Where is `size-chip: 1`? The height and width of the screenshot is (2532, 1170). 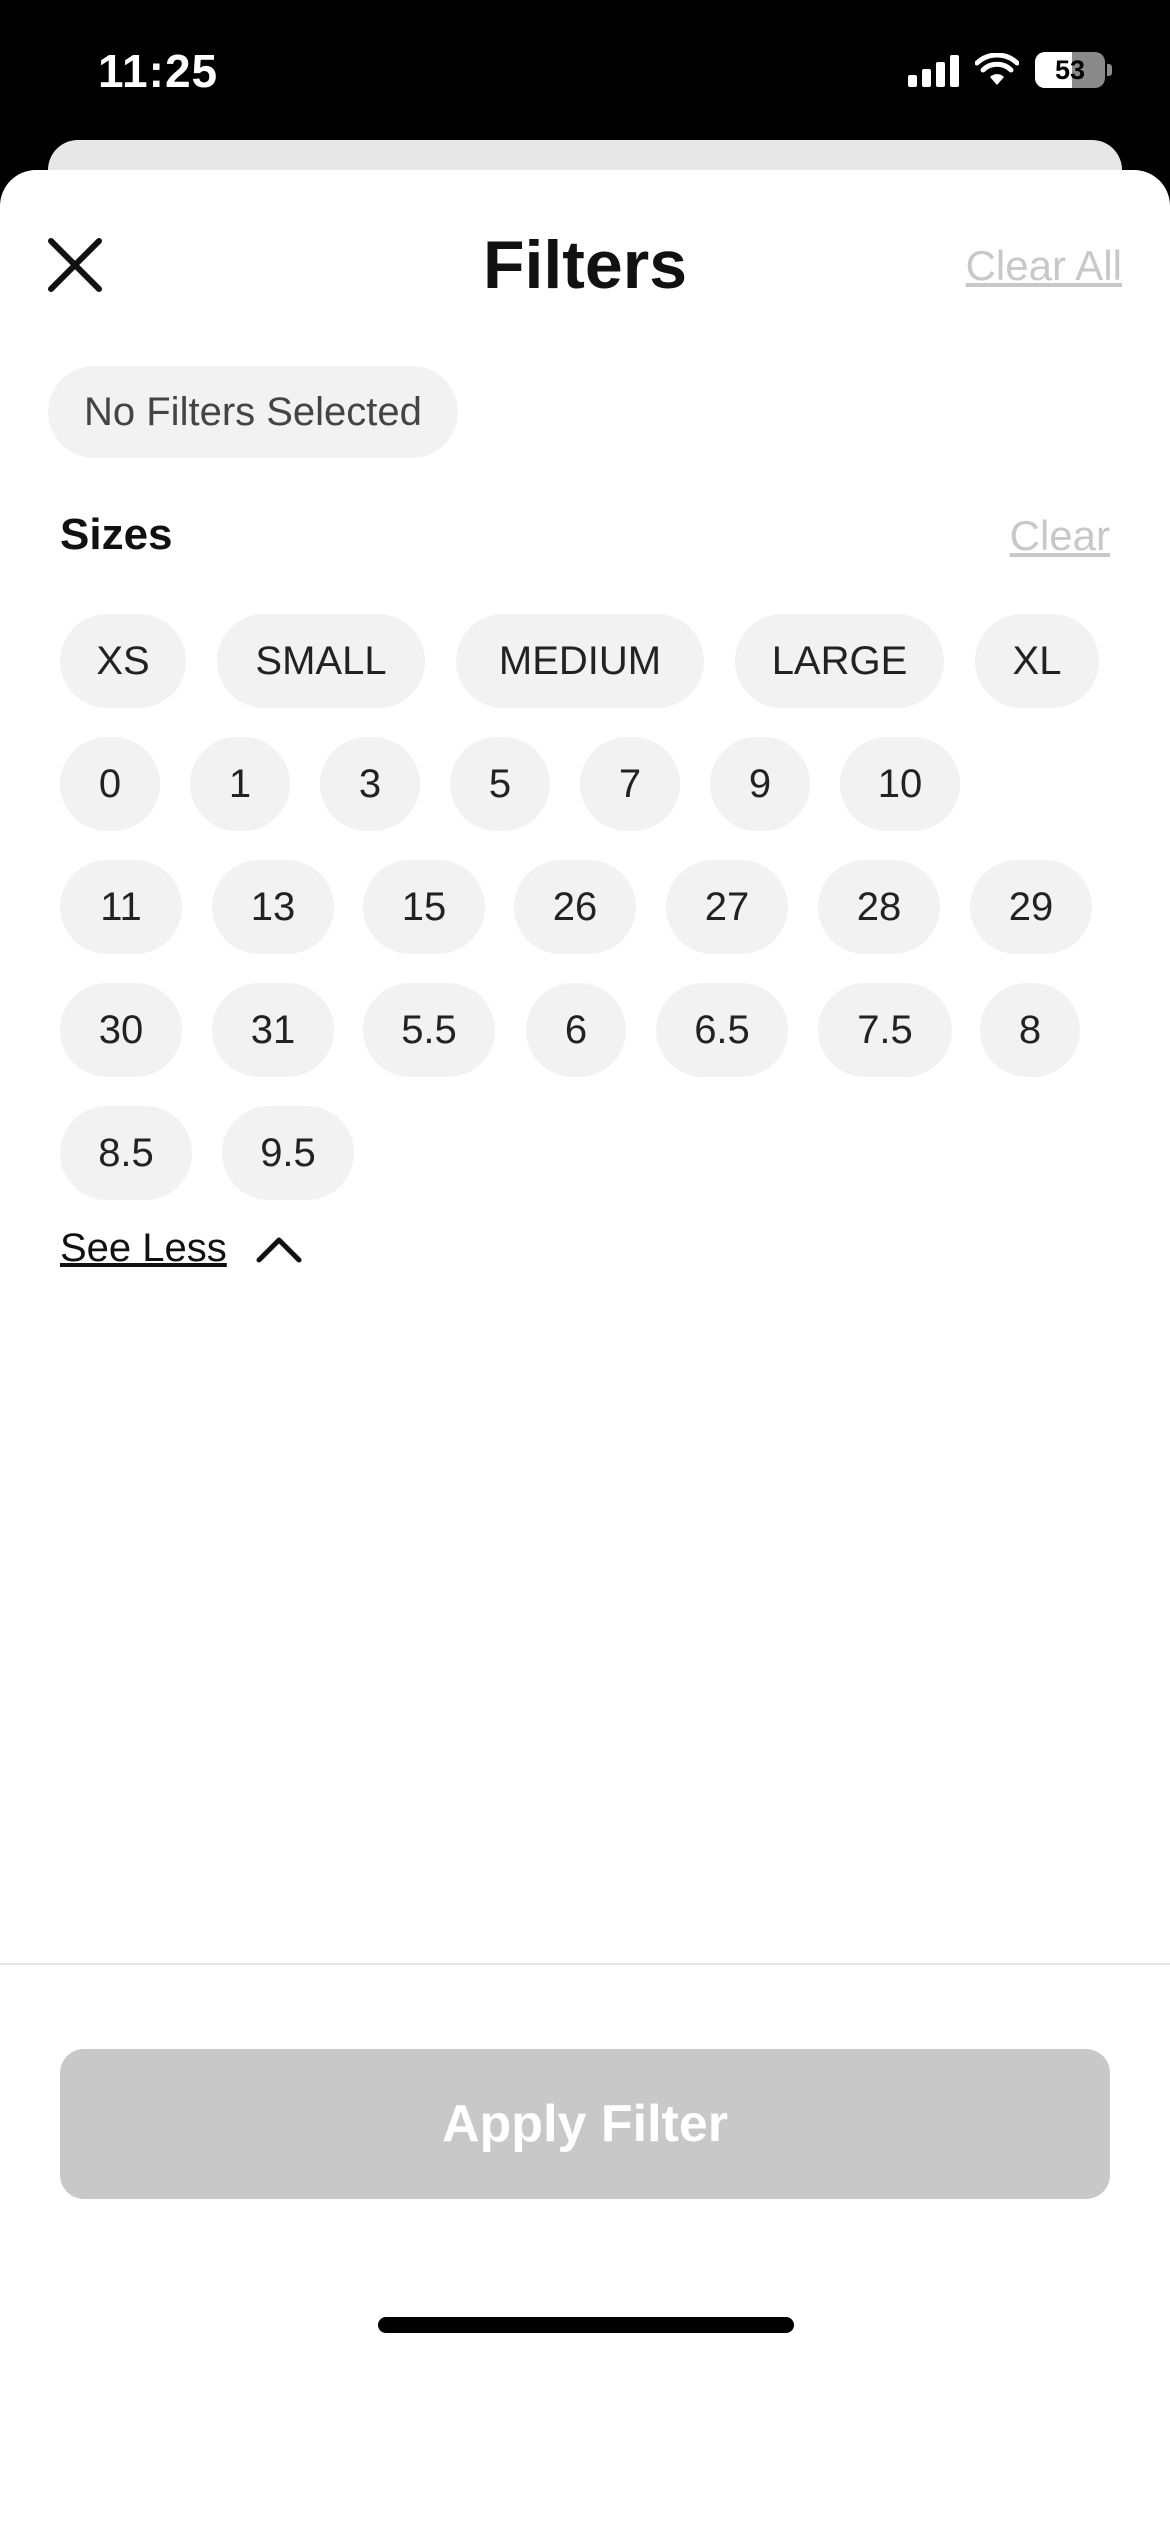
size-chip: 1 is located at coordinates (240, 784).